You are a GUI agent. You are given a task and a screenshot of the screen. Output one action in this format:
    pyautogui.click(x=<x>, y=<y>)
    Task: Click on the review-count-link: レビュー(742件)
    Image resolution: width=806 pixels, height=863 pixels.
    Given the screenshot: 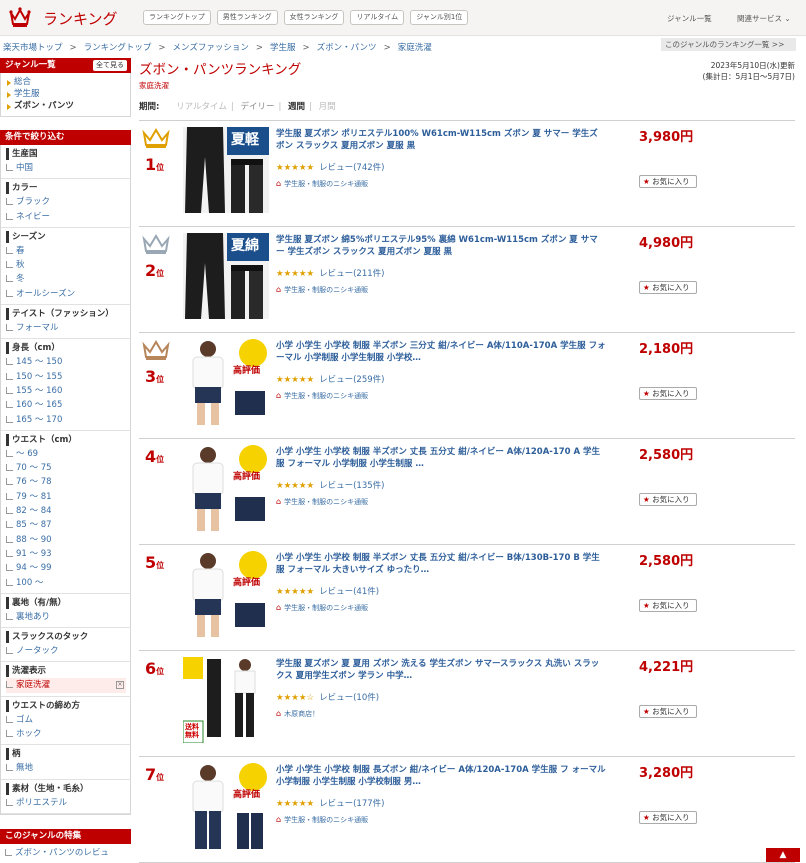 What is the action you would take?
    pyautogui.click(x=351, y=168)
    